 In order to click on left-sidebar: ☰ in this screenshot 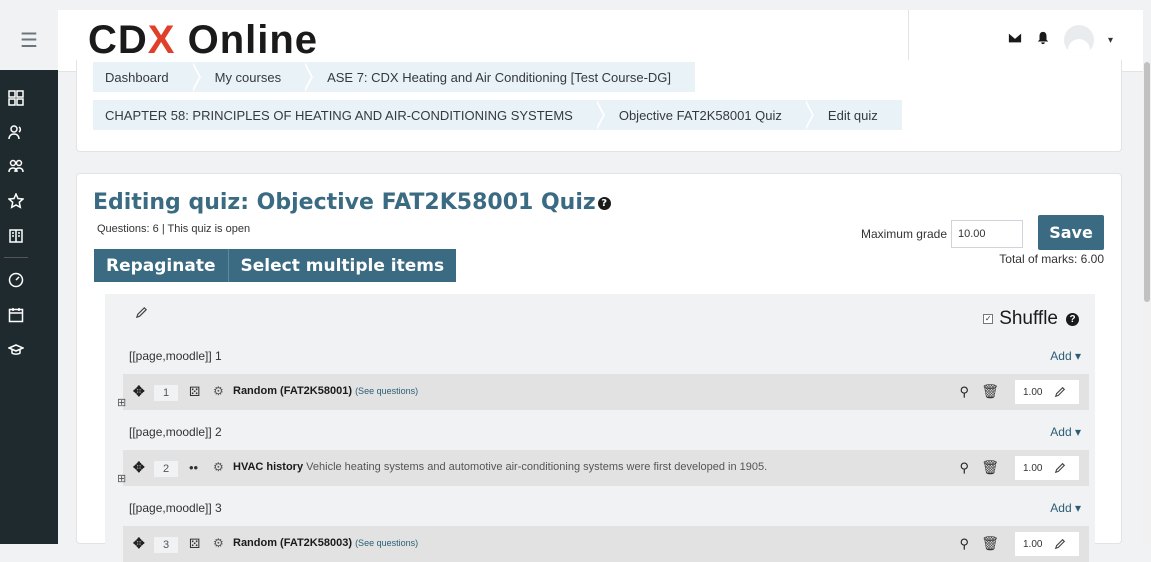, I will do `click(29, 277)`.